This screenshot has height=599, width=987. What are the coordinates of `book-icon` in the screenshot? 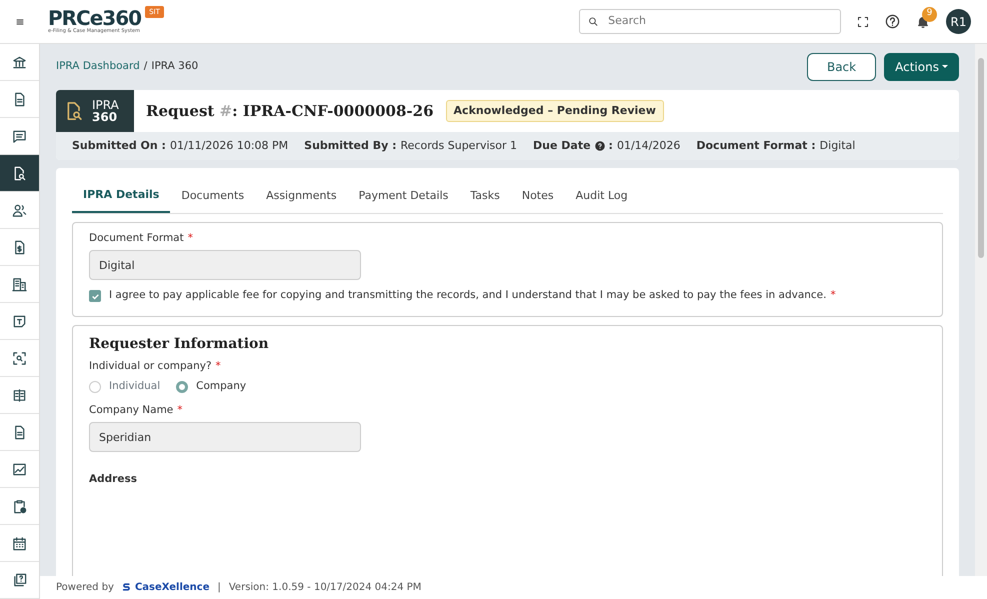 It's located at (19, 395).